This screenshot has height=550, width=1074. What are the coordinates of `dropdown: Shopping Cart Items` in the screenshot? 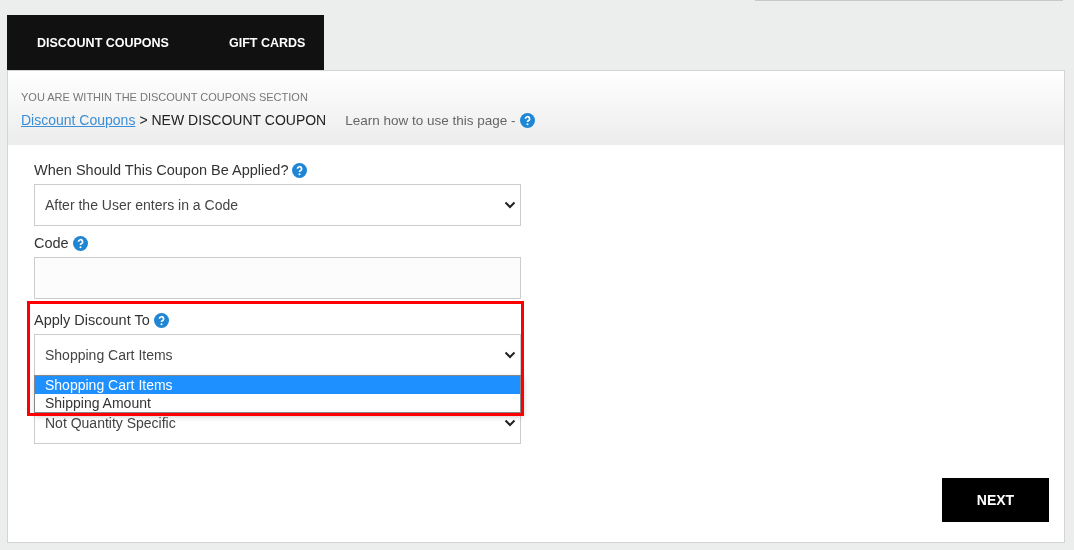 It's located at (277, 355).